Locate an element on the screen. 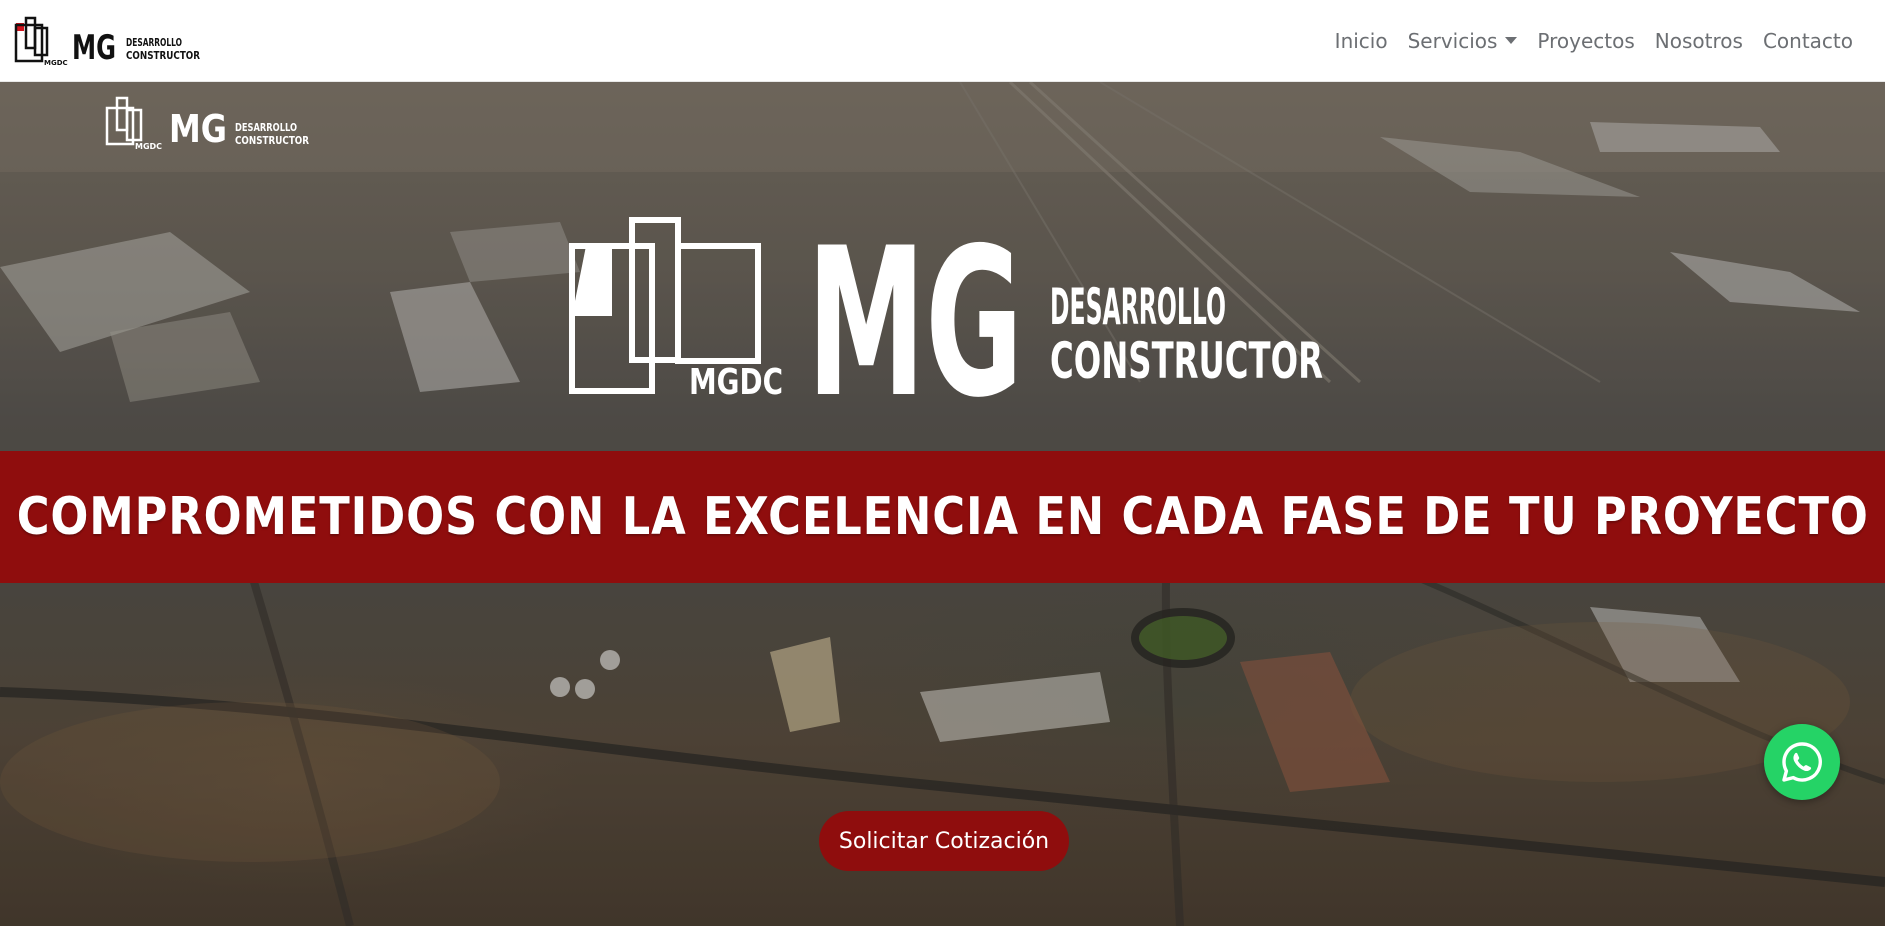  whatsapp-button is located at coordinates (1802, 762).